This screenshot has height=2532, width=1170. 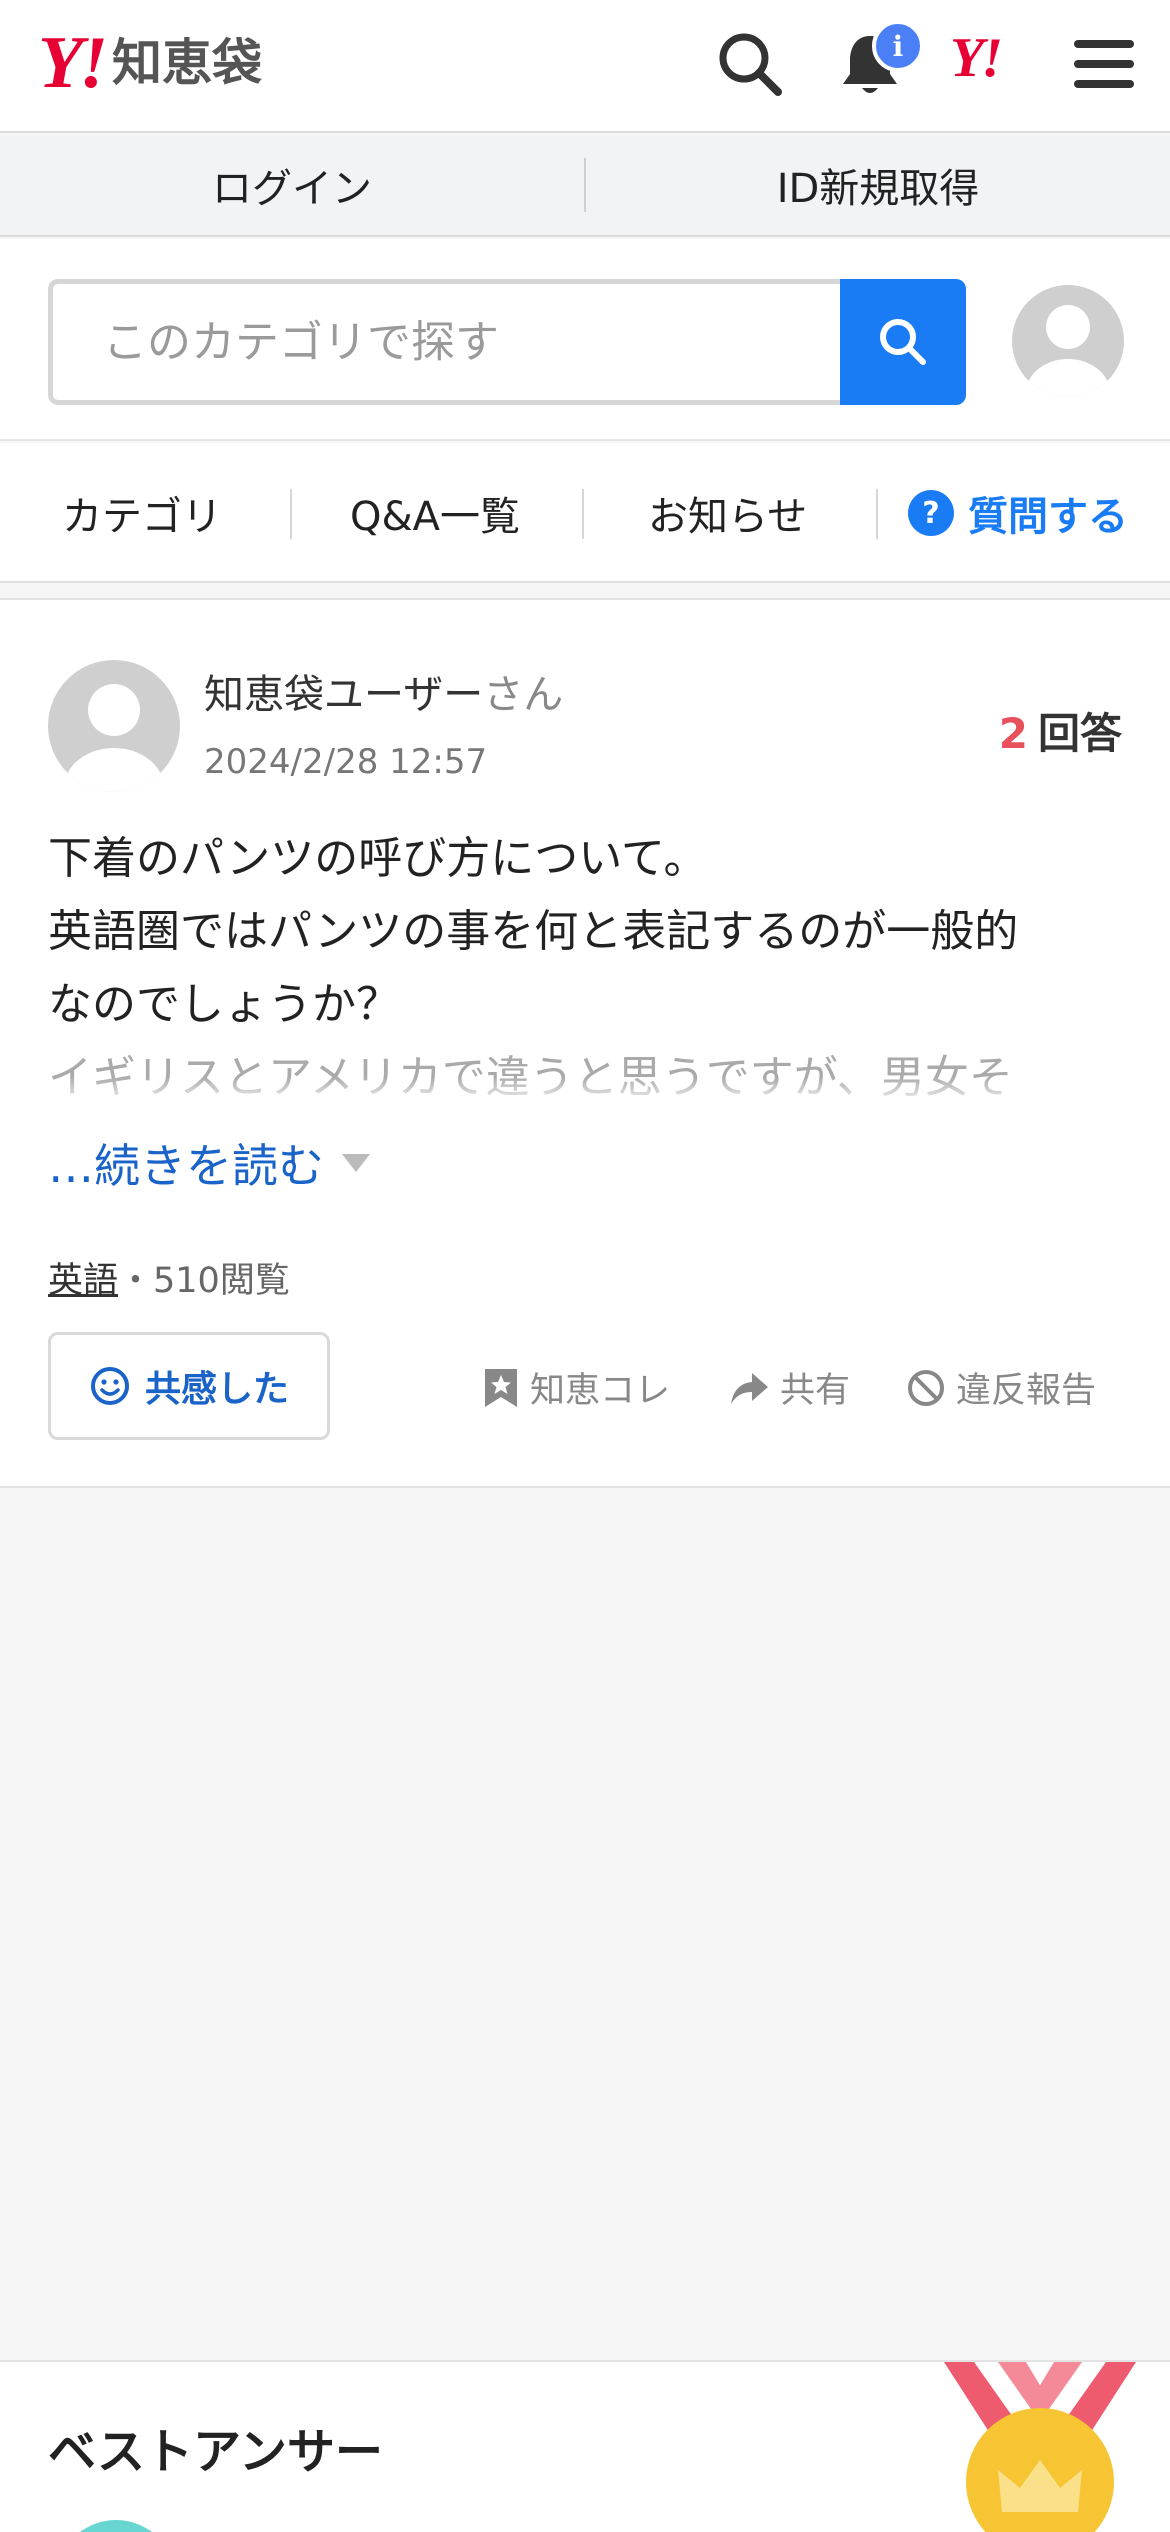 What do you see at coordinates (749, 1388) in the screenshot?
I see `share-arrow-icon` at bounding box center [749, 1388].